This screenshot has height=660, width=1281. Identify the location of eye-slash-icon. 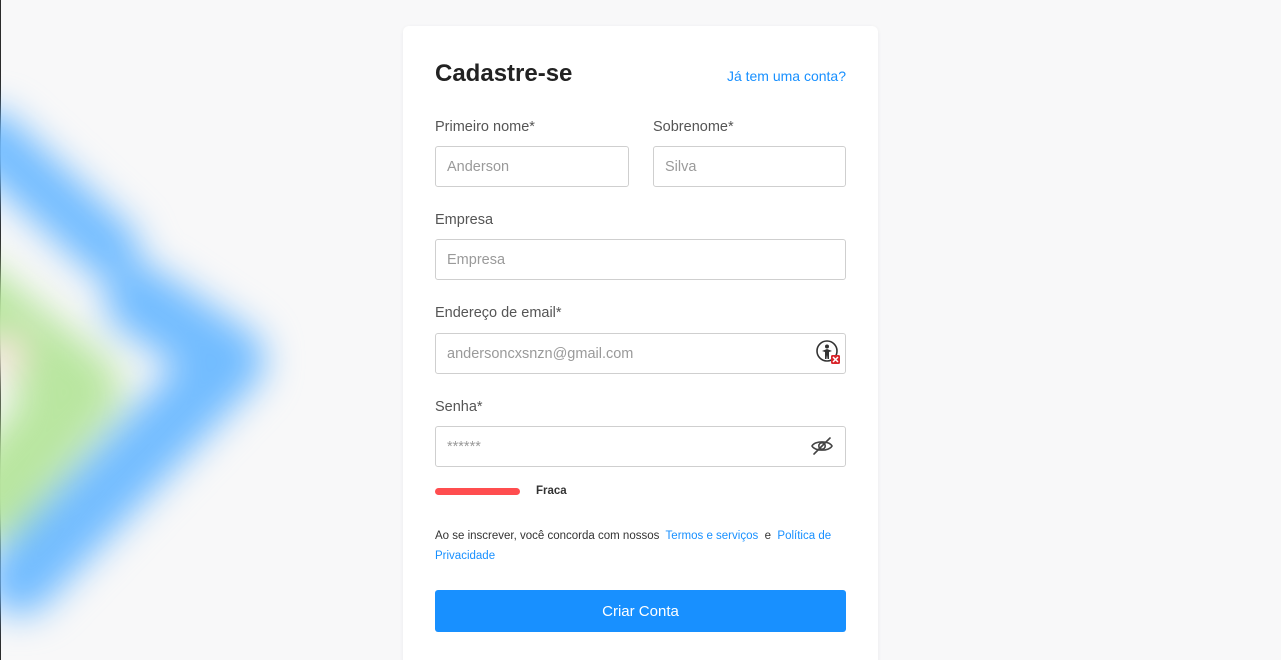
(822, 446).